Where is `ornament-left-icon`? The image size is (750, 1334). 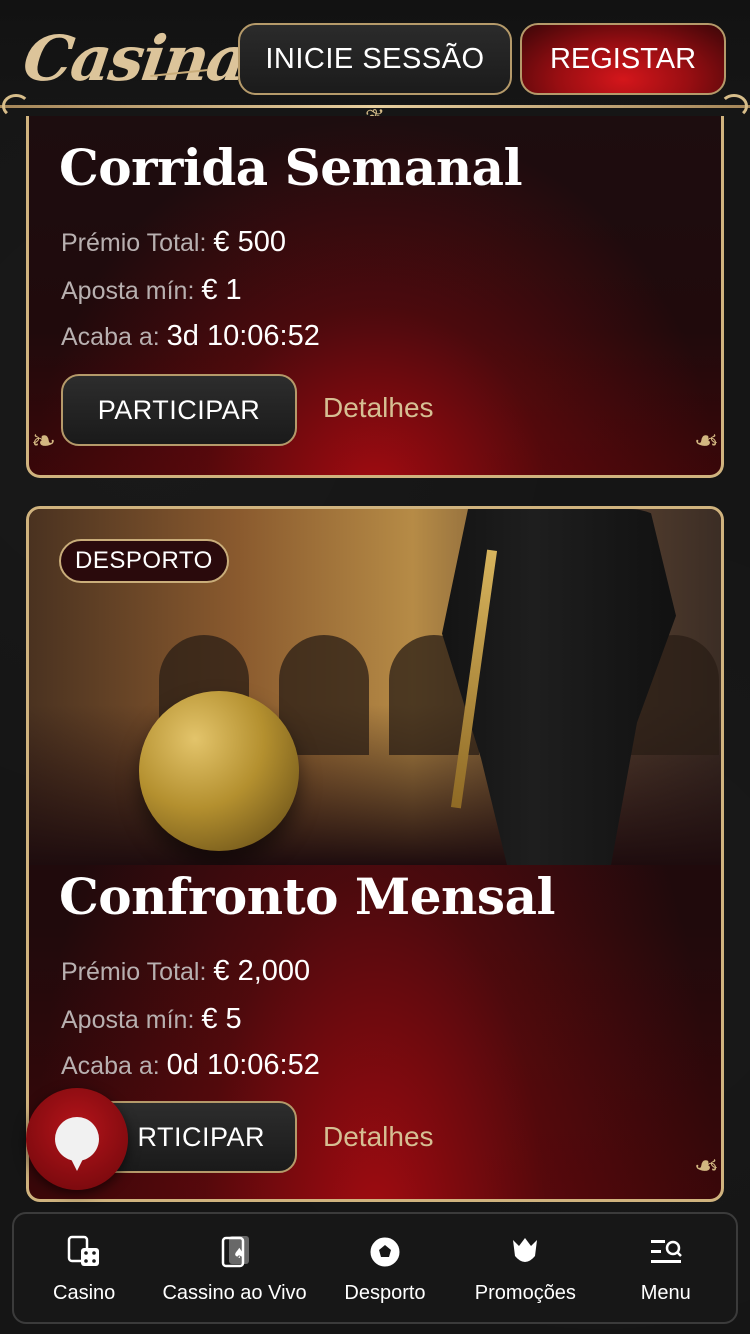
ornament-left-icon is located at coordinates (16, 106).